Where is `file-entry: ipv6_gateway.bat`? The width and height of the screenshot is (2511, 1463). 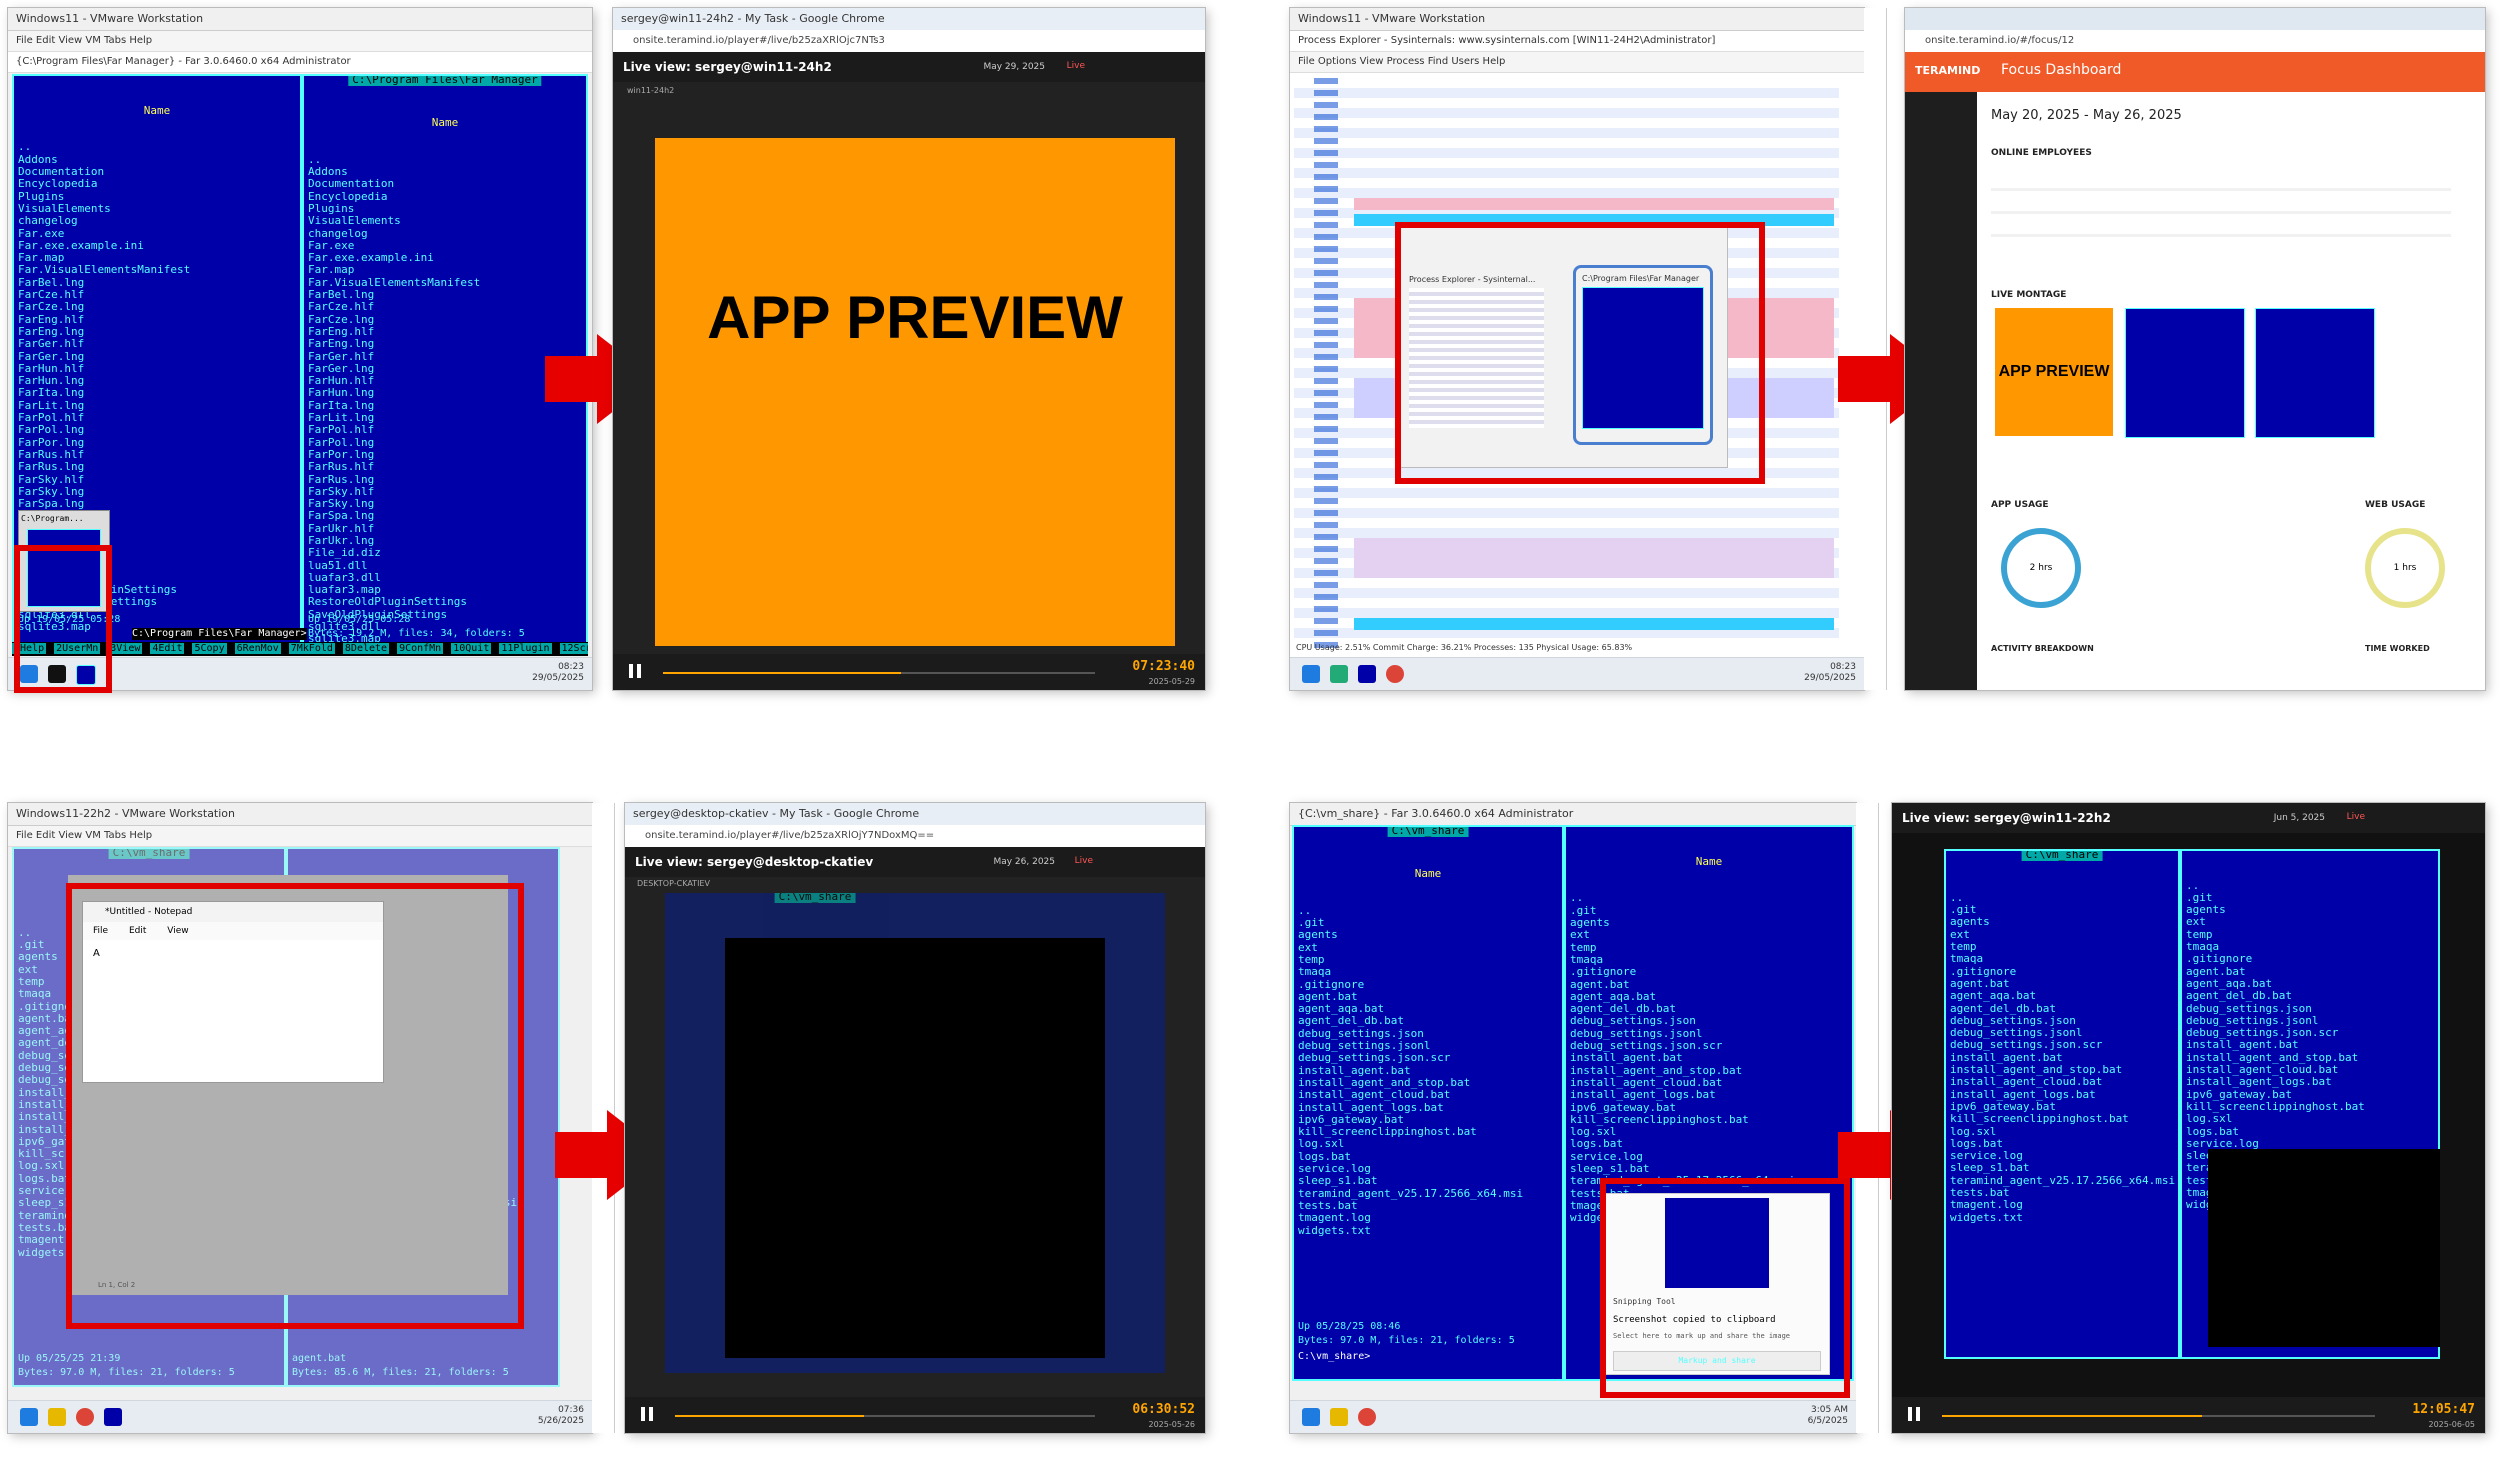 file-entry: ipv6_gateway.bat is located at coordinates (1709, 1107).